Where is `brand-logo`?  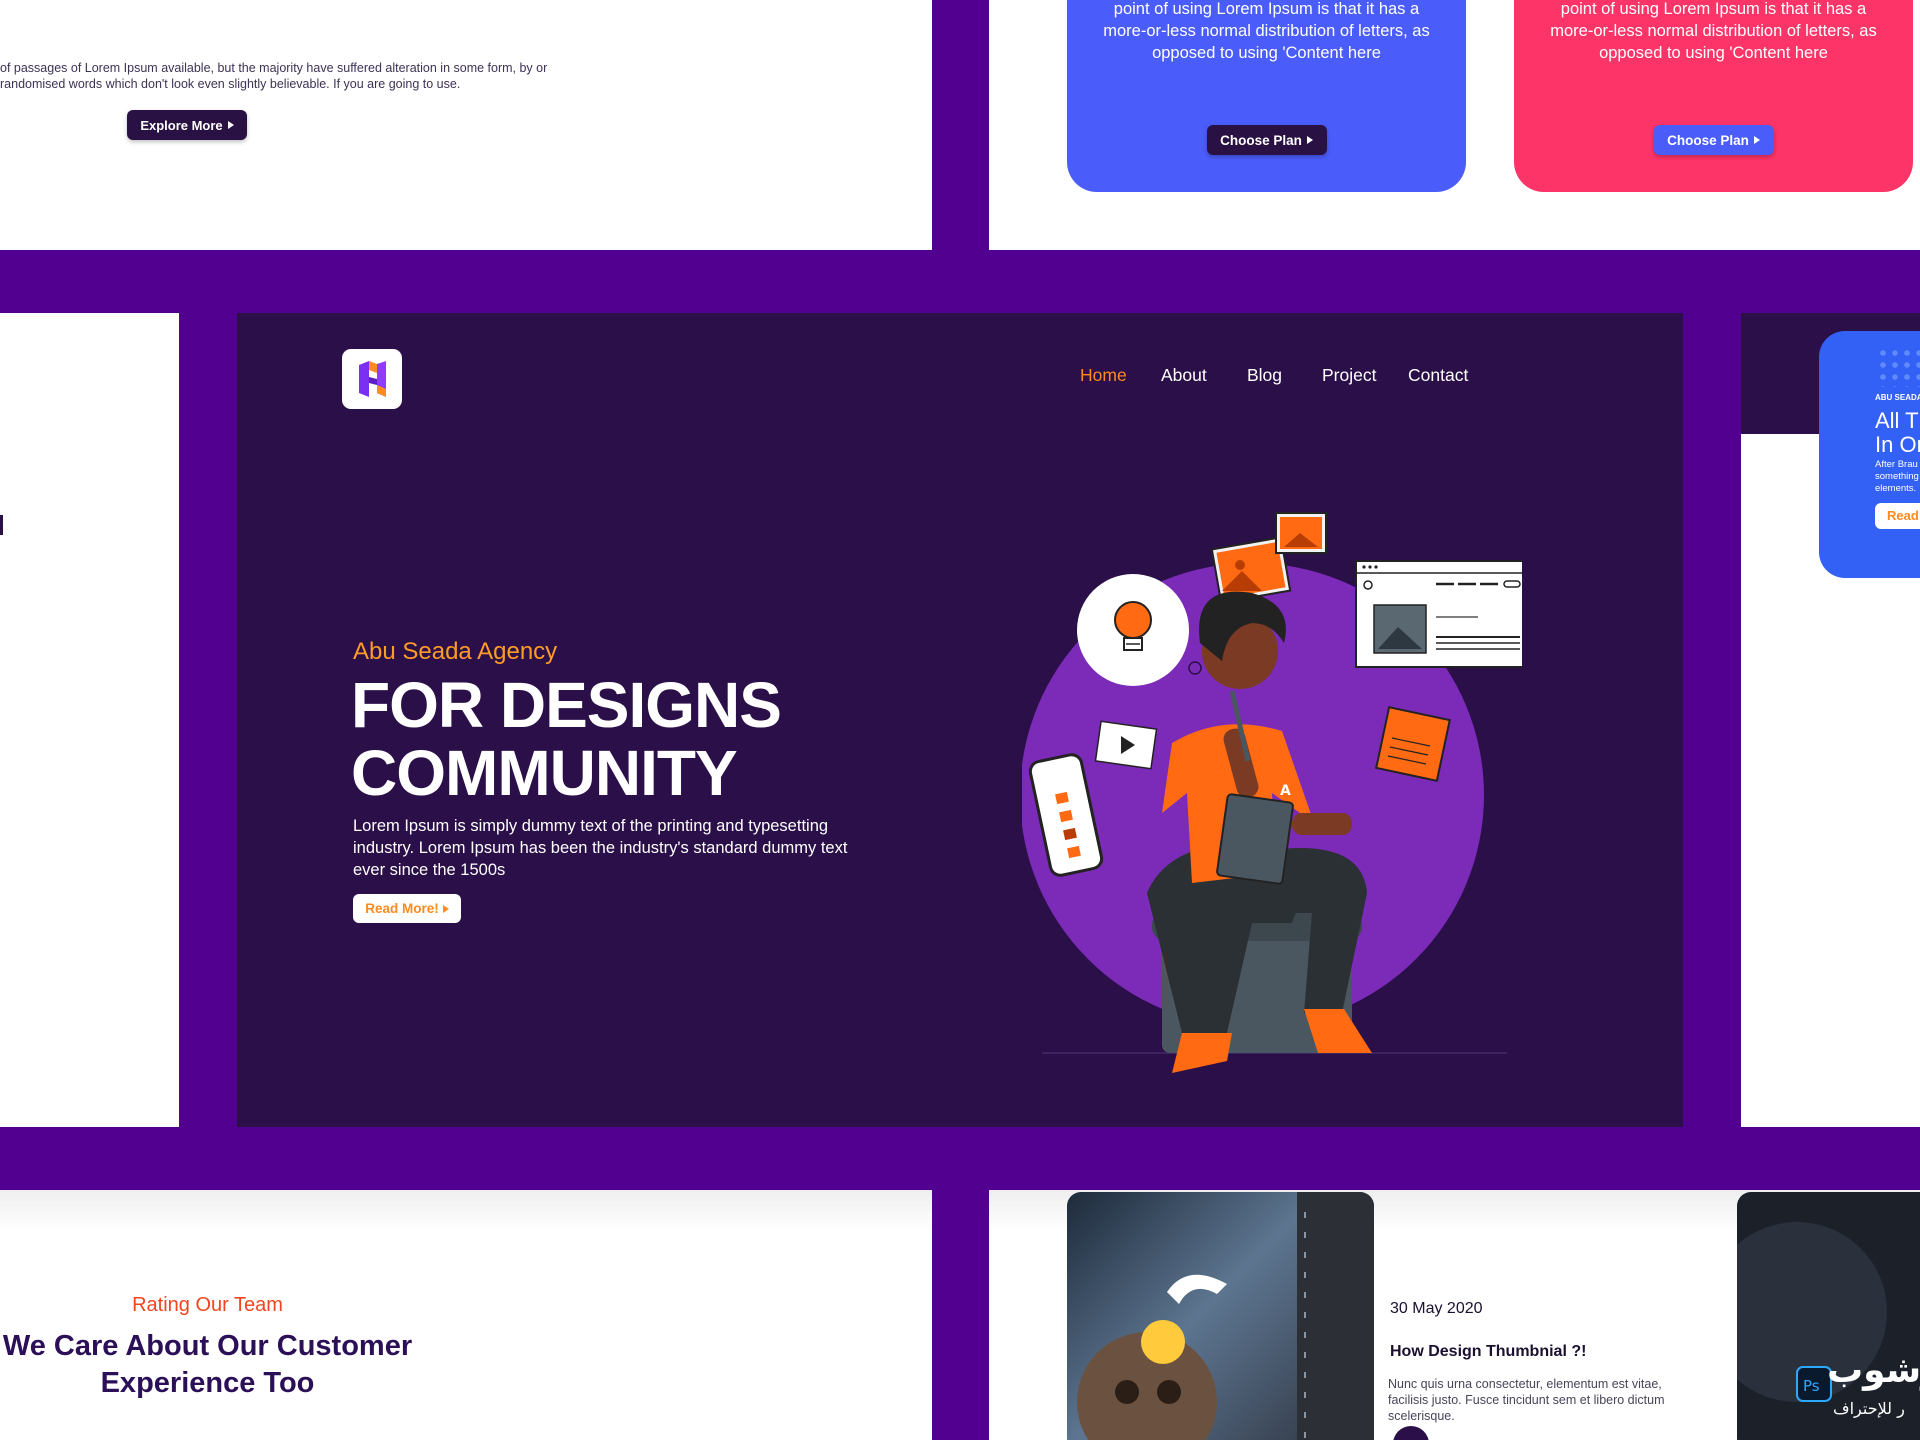
brand-logo is located at coordinates (372, 379).